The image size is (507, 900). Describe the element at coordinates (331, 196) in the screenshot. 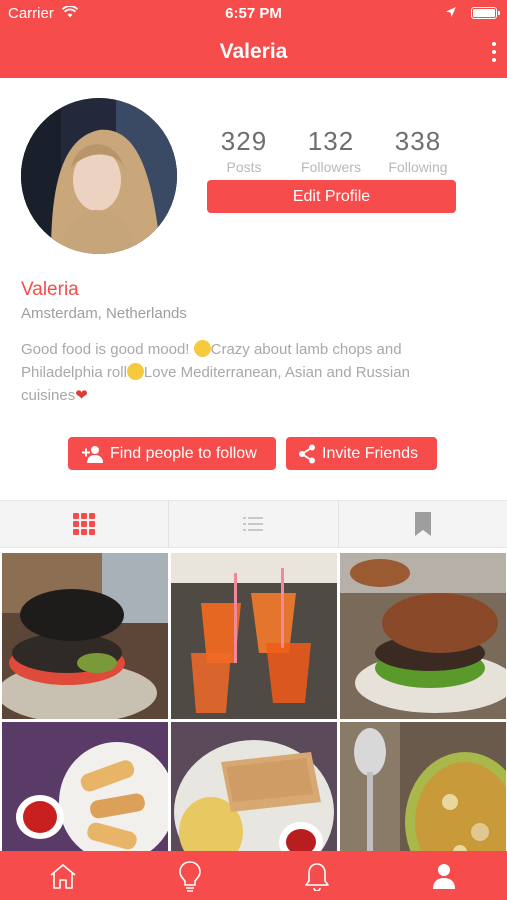

I see `edit-profile-button: Edit Profile` at that location.